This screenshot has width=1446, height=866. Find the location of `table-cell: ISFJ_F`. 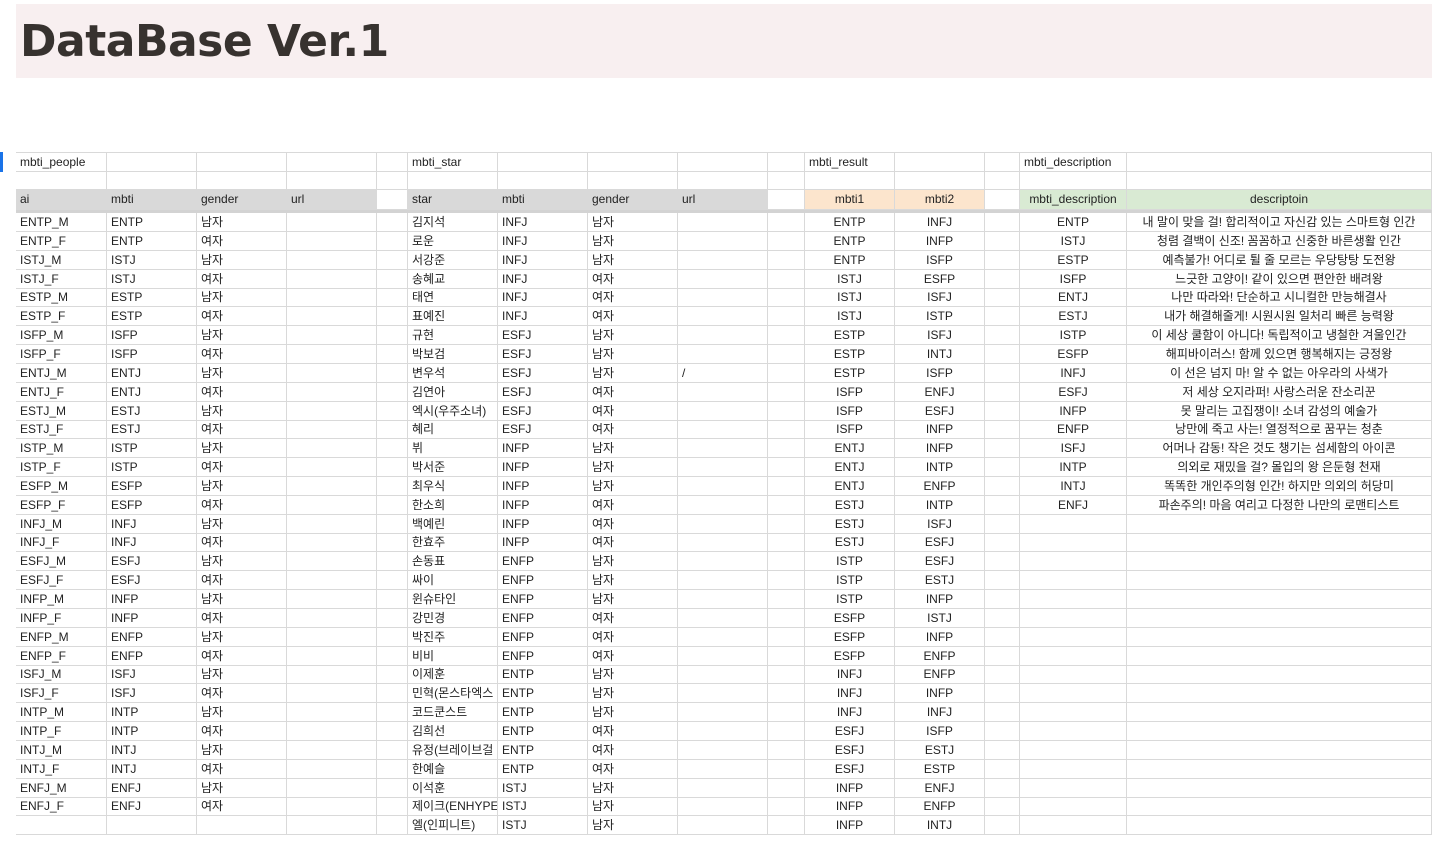

table-cell: ISFJ_F is located at coordinates (61, 694).